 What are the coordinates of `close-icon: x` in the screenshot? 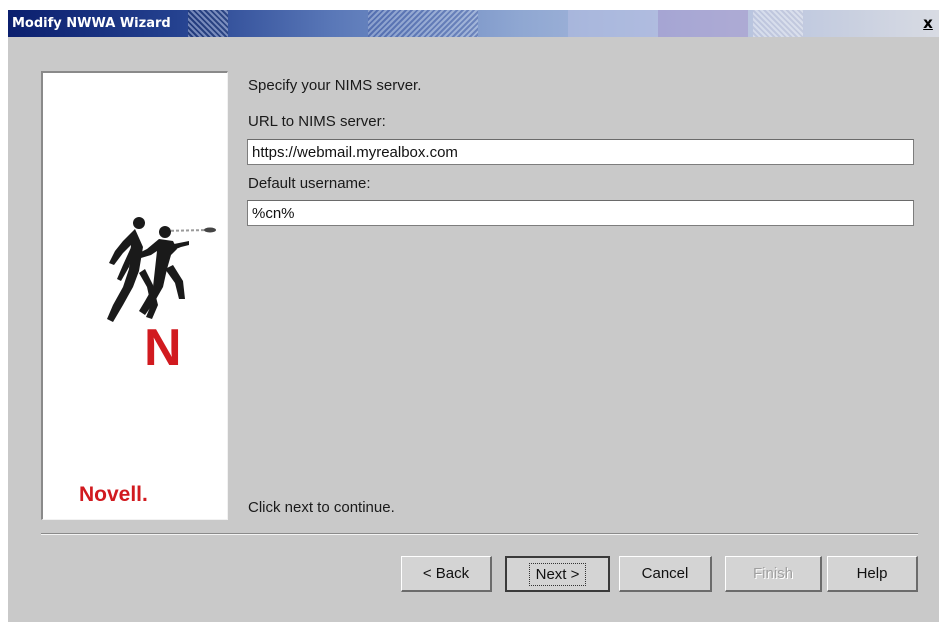 It's located at (928, 23).